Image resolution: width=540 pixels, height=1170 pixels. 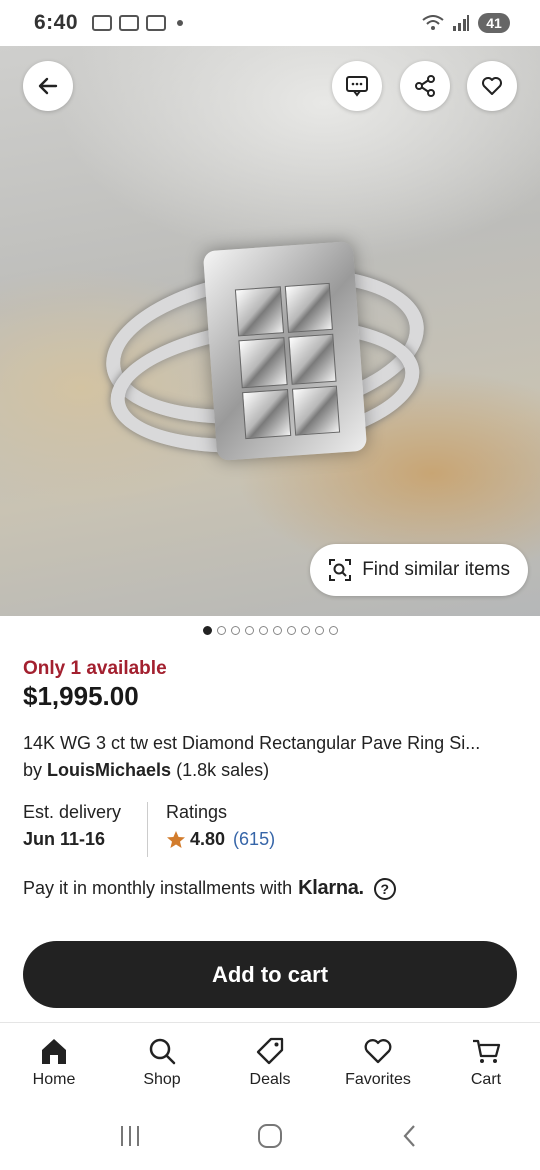 I want to click on seller-sales: (1.8k sales), so click(x=223, y=770).